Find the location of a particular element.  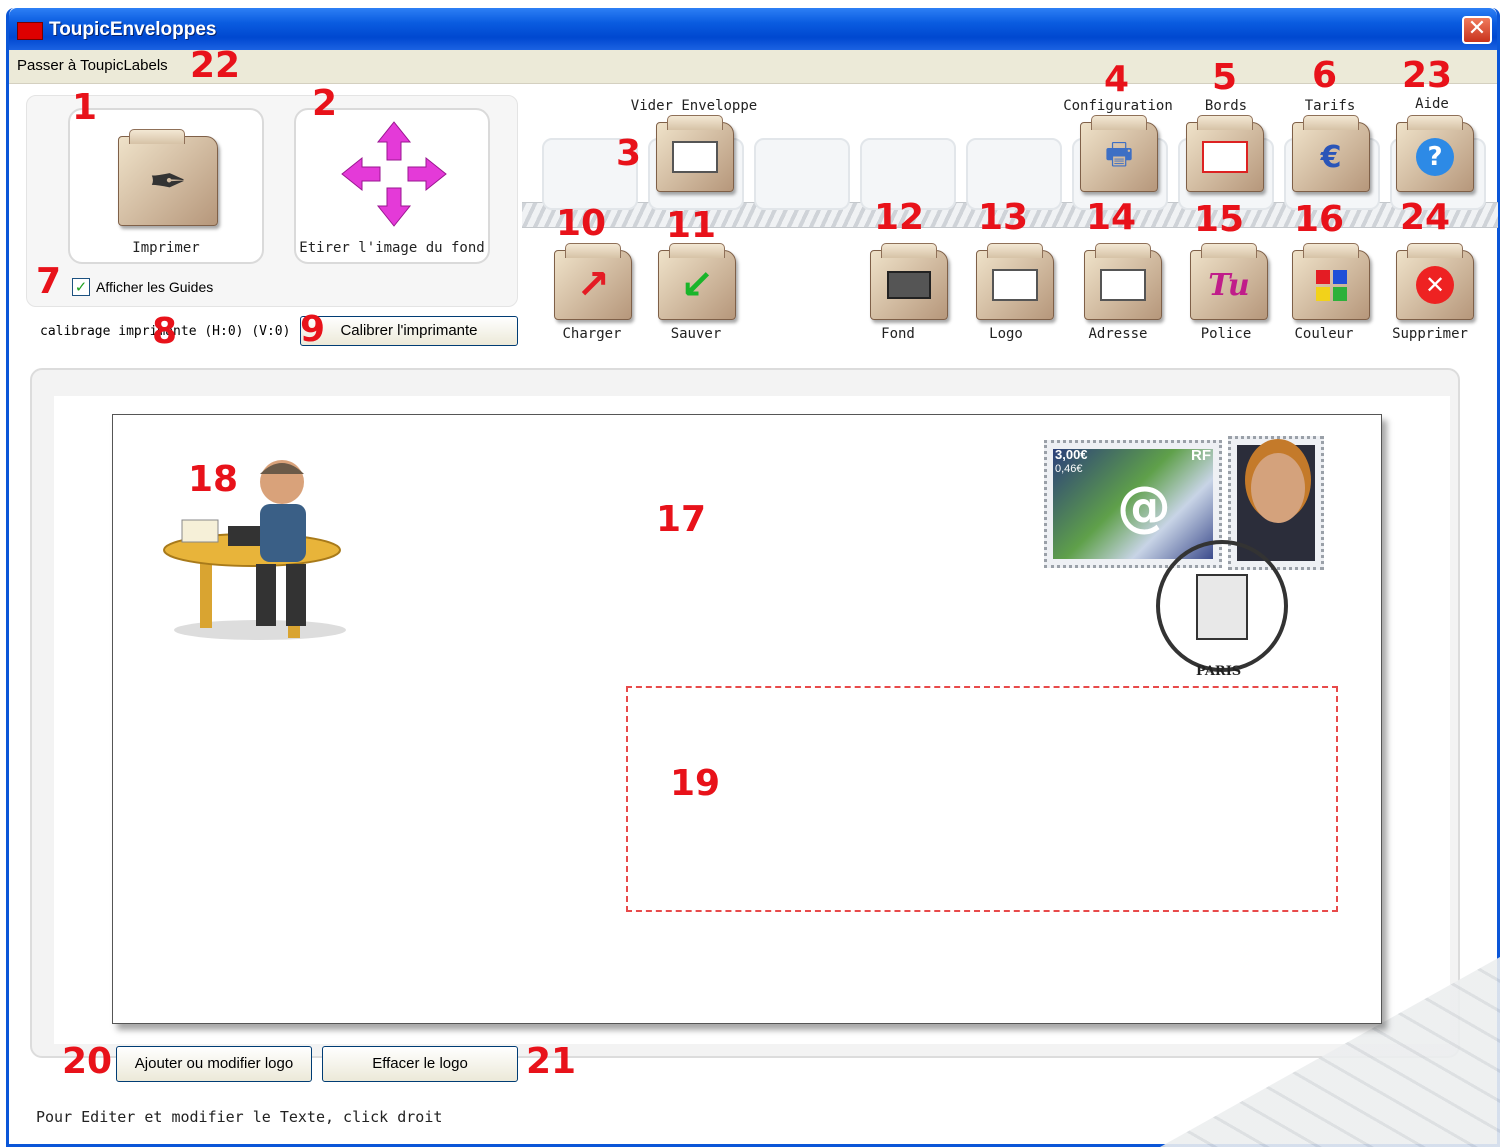

borders-button is located at coordinates (1225, 153).